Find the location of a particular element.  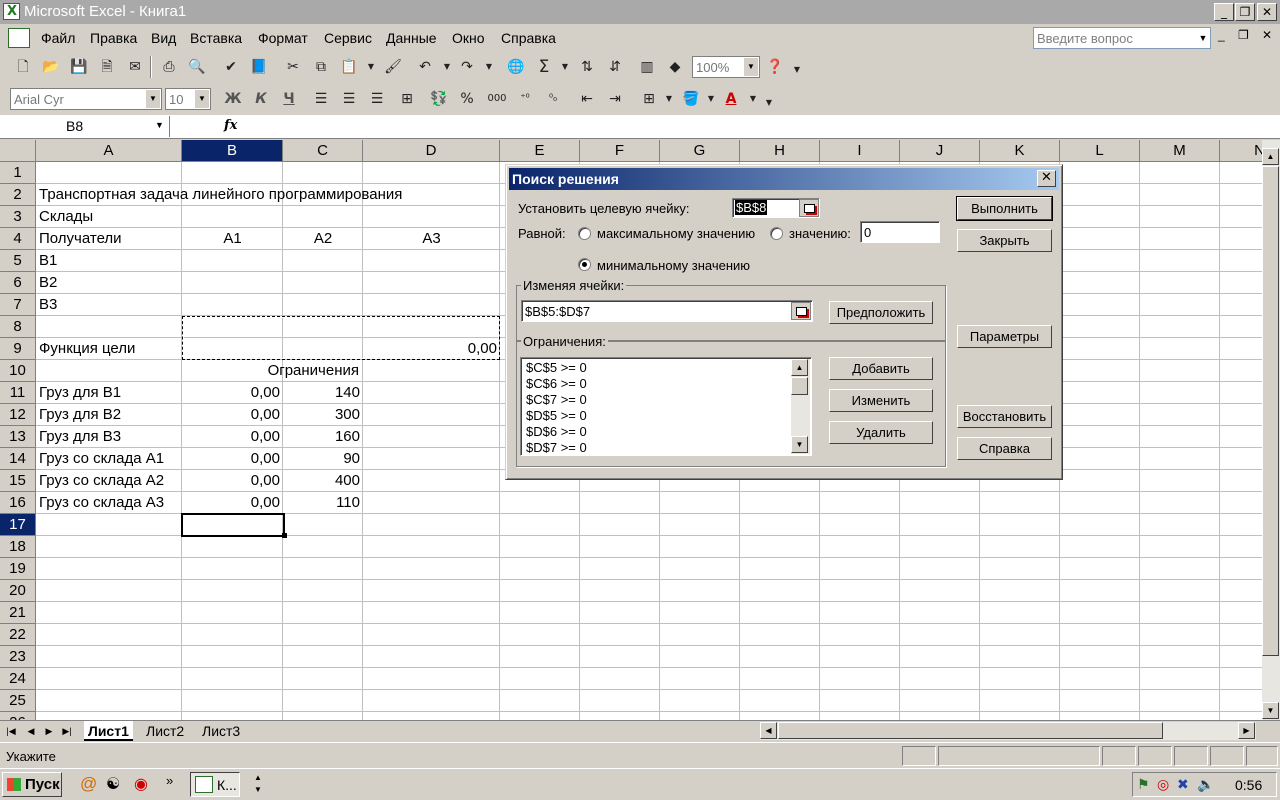

row-header: 23 is located at coordinates (18, 657).